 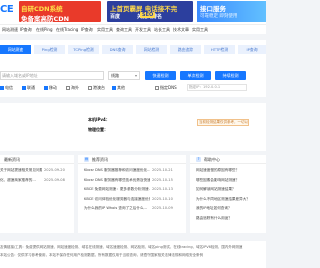 I want to click on help-icon: ?, so click(x=198, y=159).